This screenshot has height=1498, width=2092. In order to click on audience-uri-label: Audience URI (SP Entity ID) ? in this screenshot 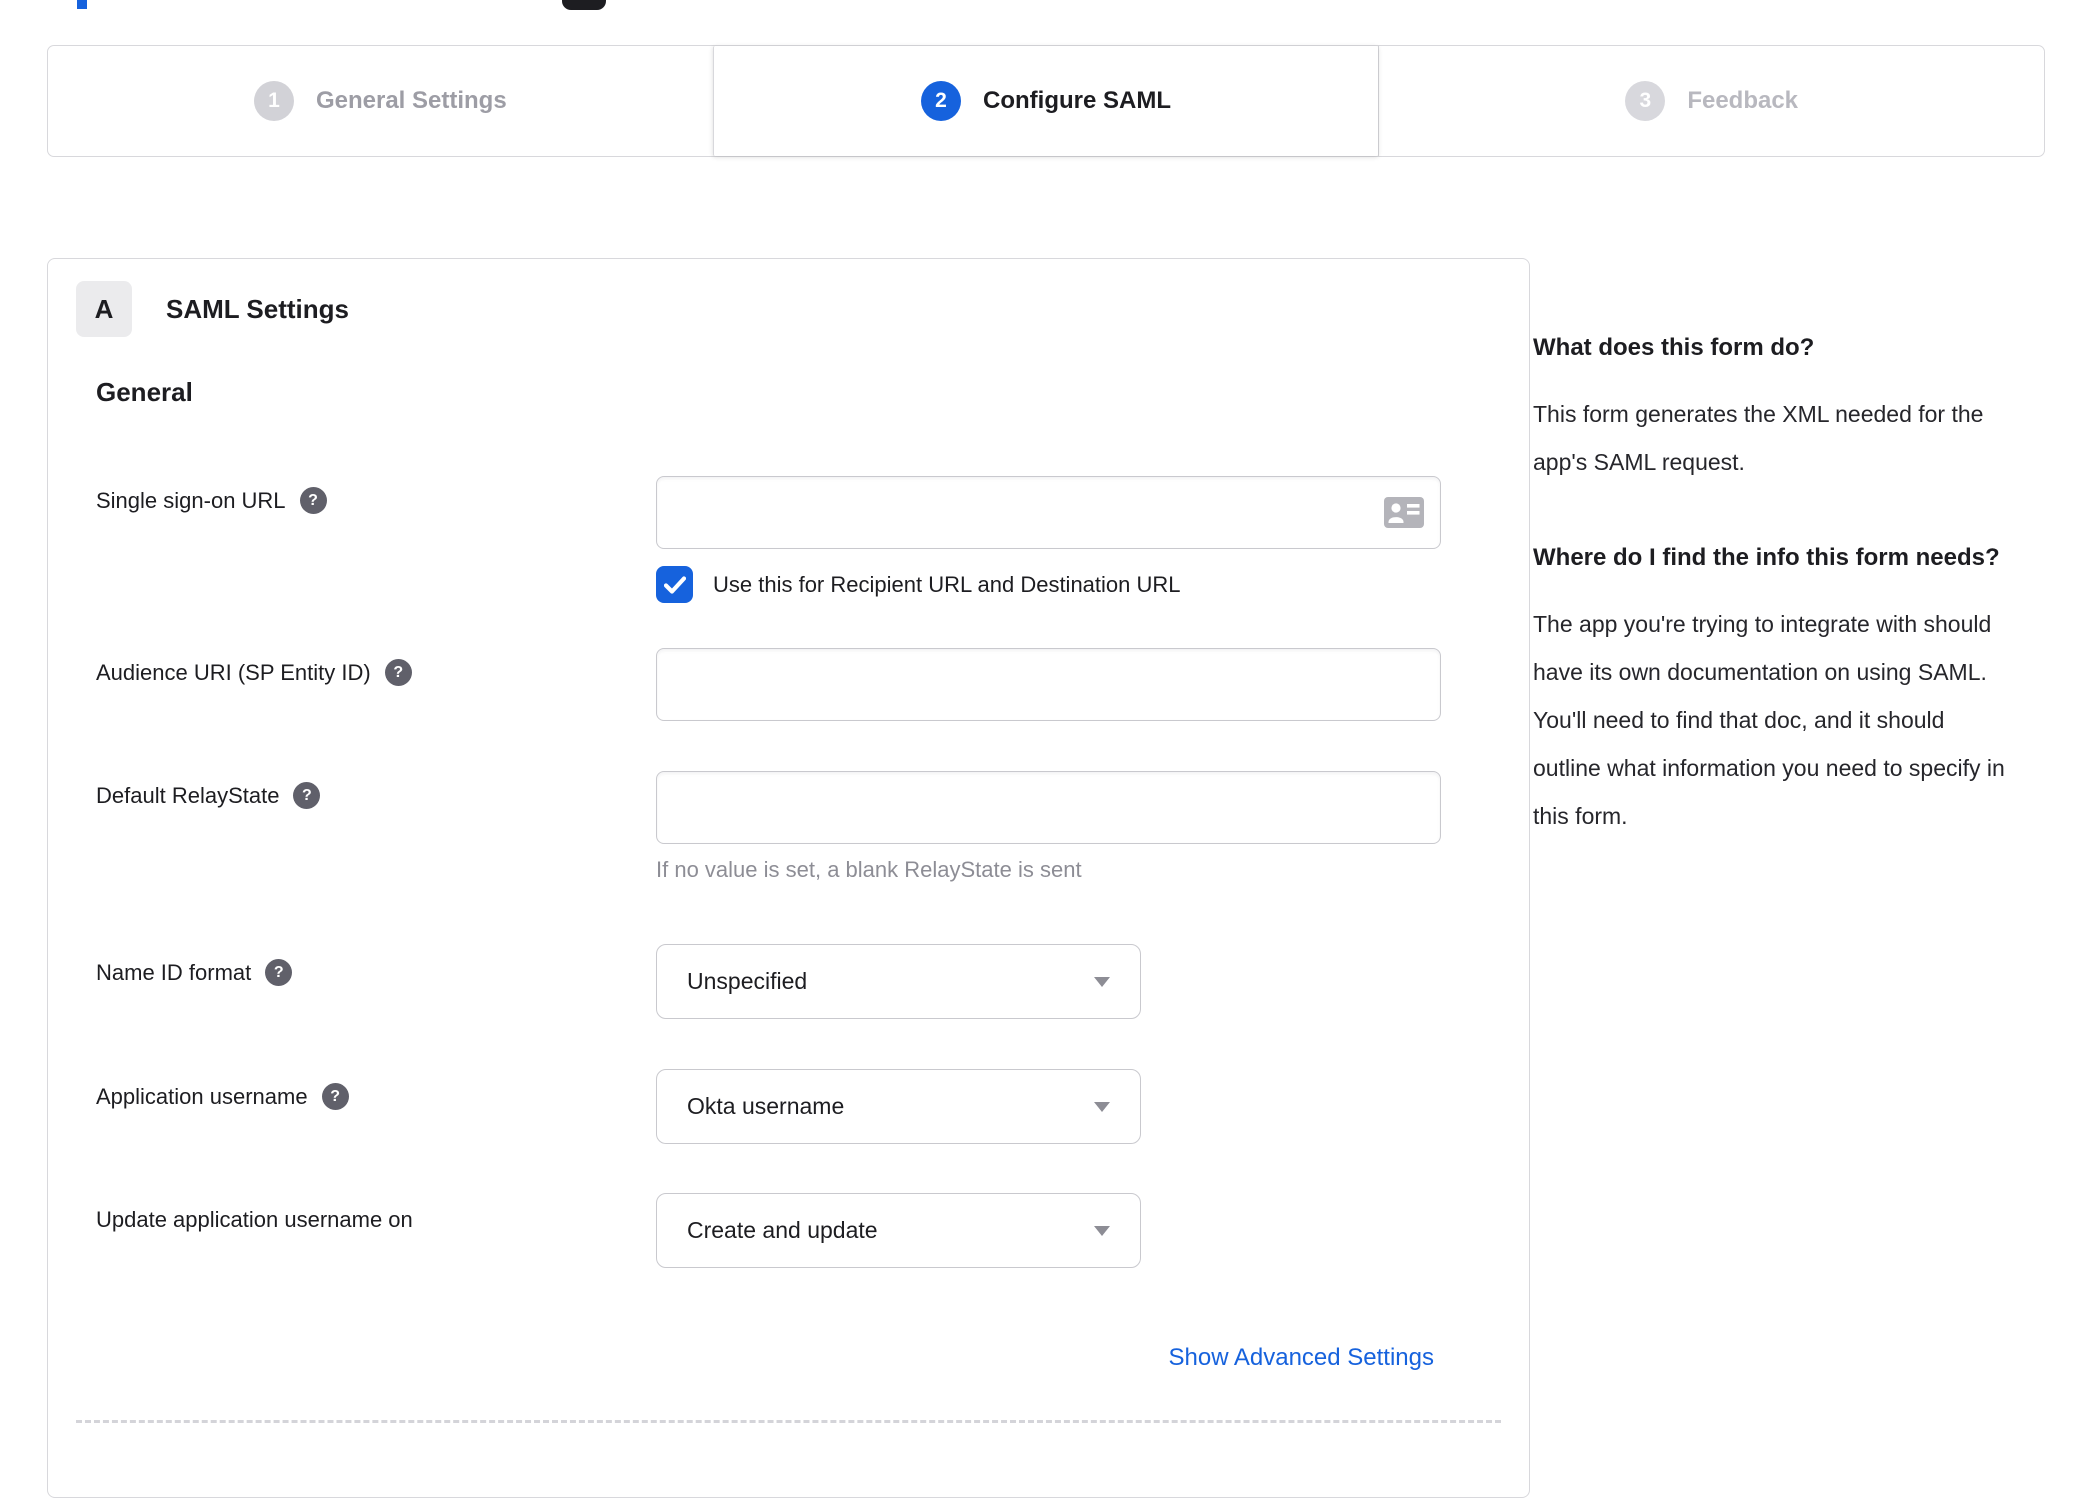, I will do `click(254, 672)`.